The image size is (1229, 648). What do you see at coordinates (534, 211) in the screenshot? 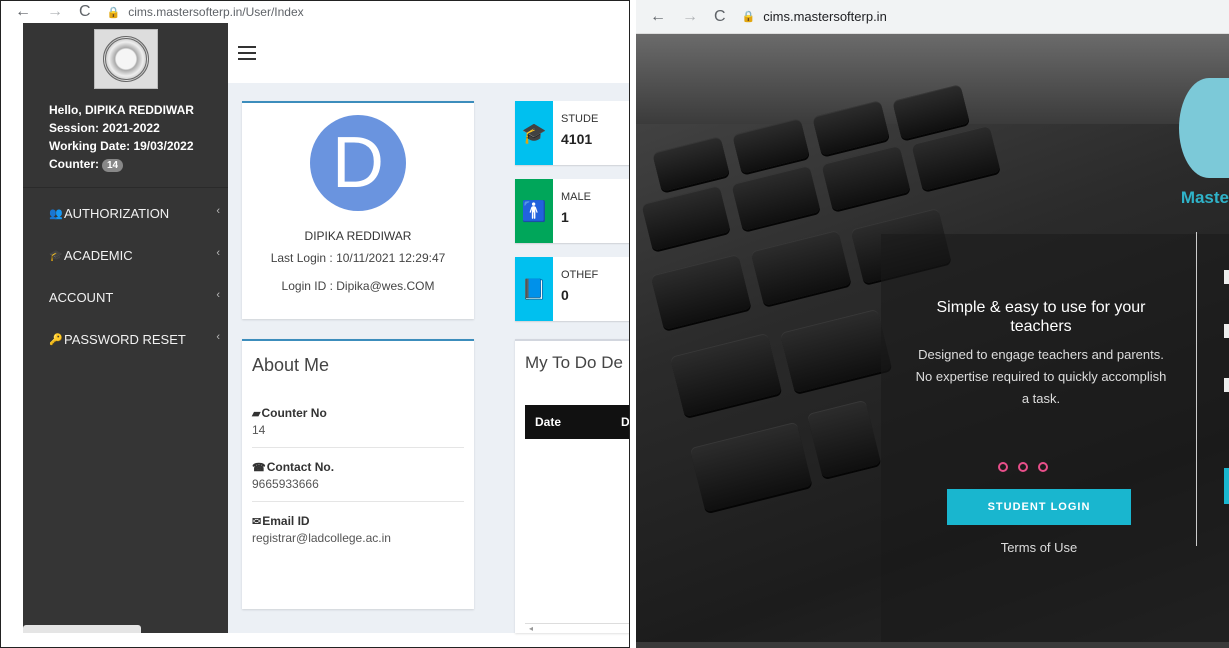
I see `male-icon: 🚹` at bounding box center [534, 211].